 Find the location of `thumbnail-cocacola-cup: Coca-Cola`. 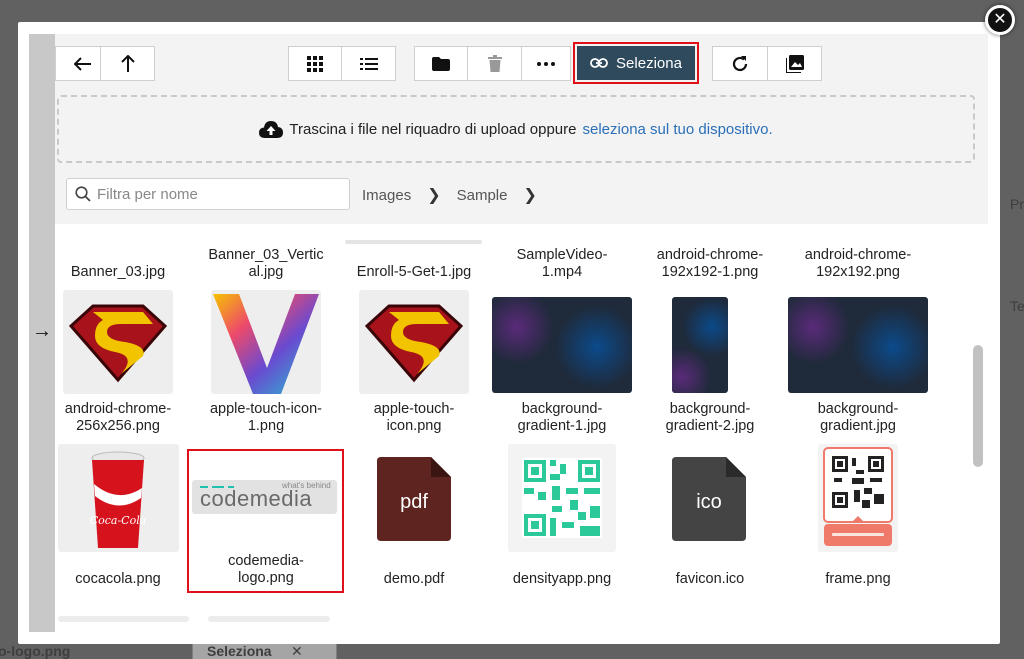

thumbnail-cocacola-cup: Coca-Cola is located at coordinates (118, 498).